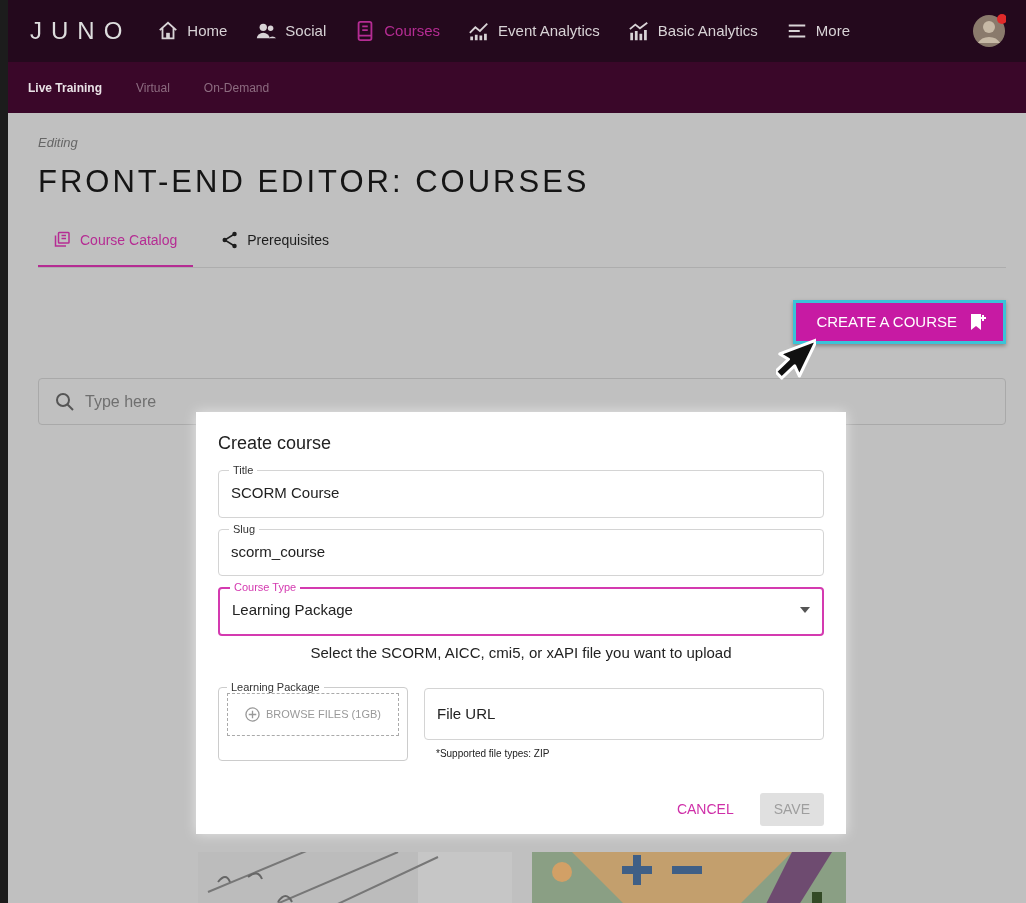 This screenshot has height=903, width=1026. Describe the element at coordinates (153, 87) in the screenshot. I see `subnav-item: Virtual` at that location.